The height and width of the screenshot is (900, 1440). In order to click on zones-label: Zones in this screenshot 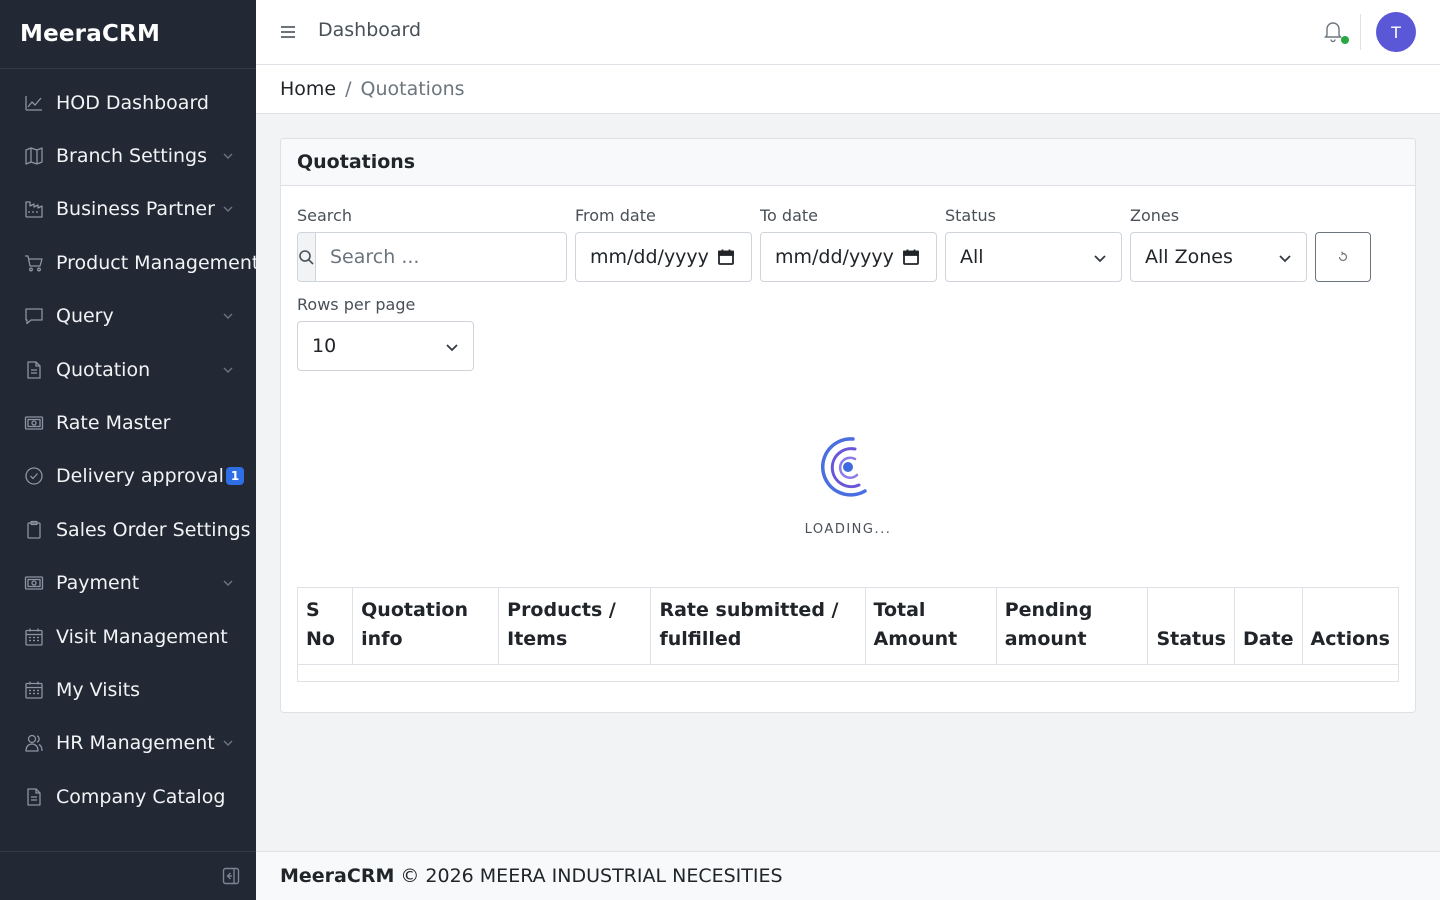, I will do `click(1155, 215)`.